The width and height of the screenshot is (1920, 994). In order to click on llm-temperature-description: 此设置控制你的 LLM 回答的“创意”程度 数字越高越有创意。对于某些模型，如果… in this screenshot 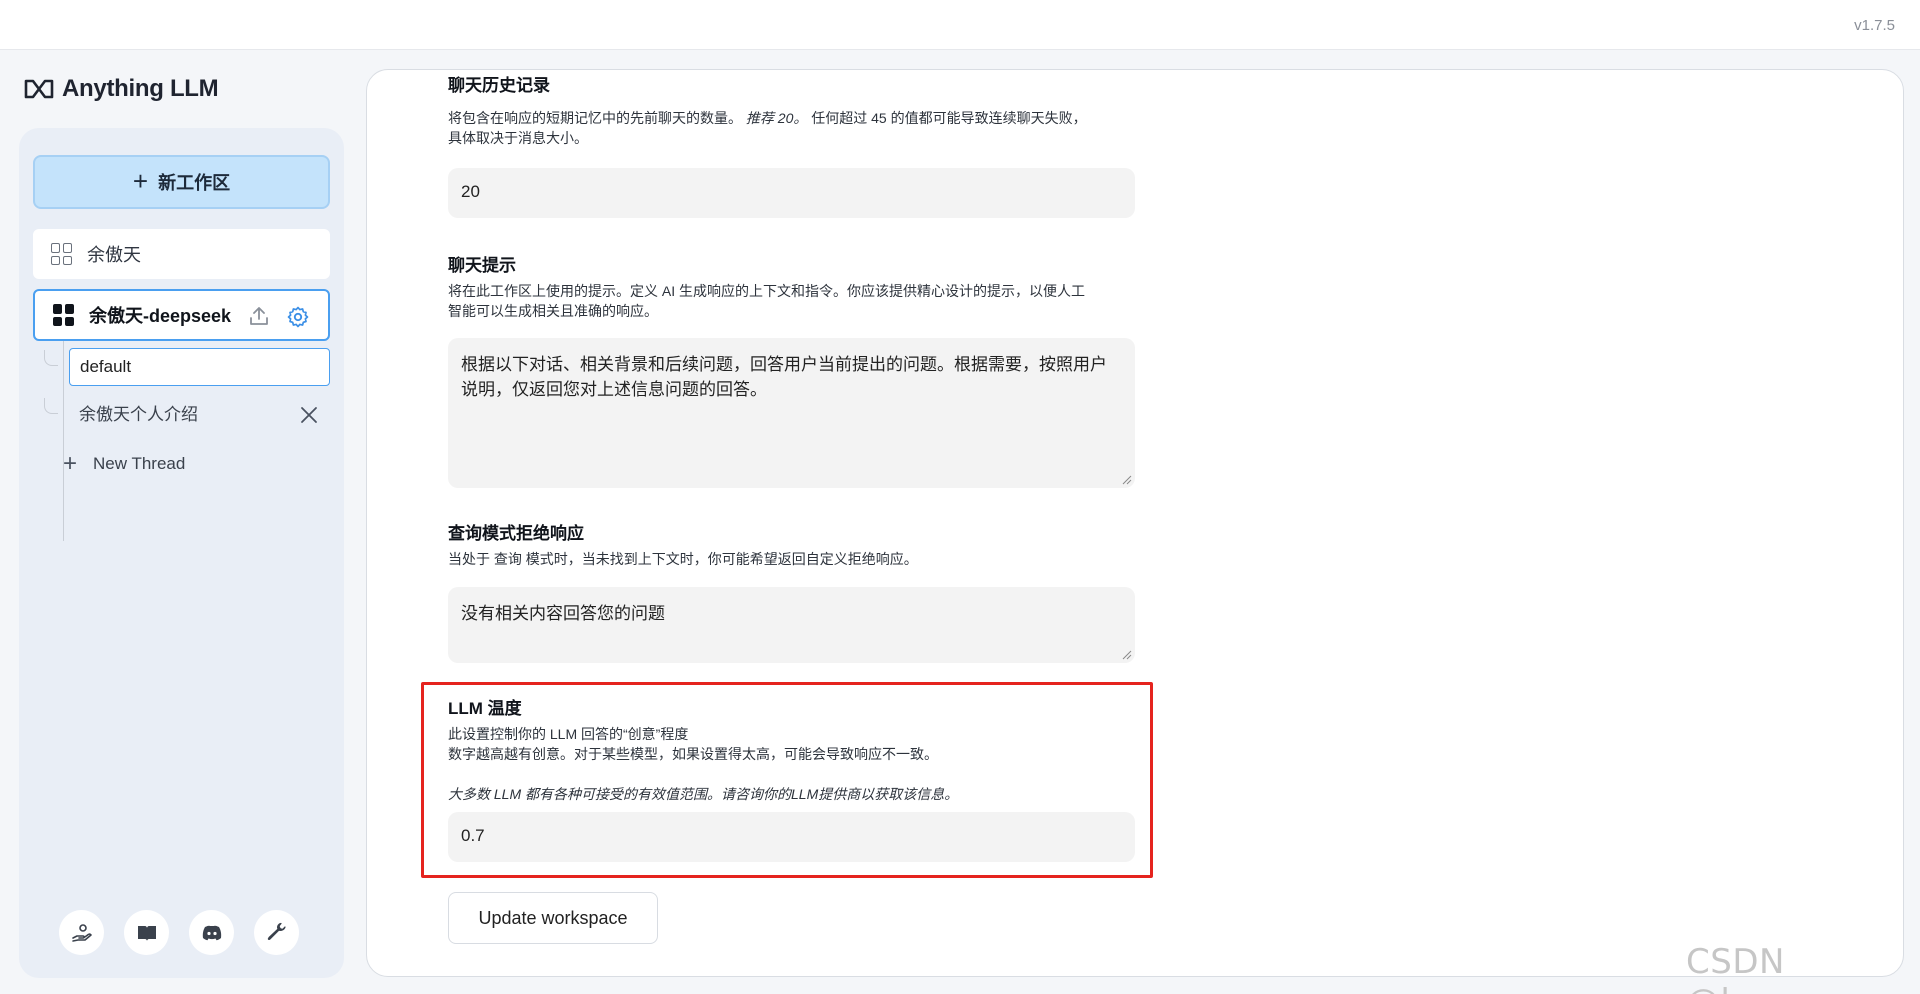, I will do `click(798, 744)`.